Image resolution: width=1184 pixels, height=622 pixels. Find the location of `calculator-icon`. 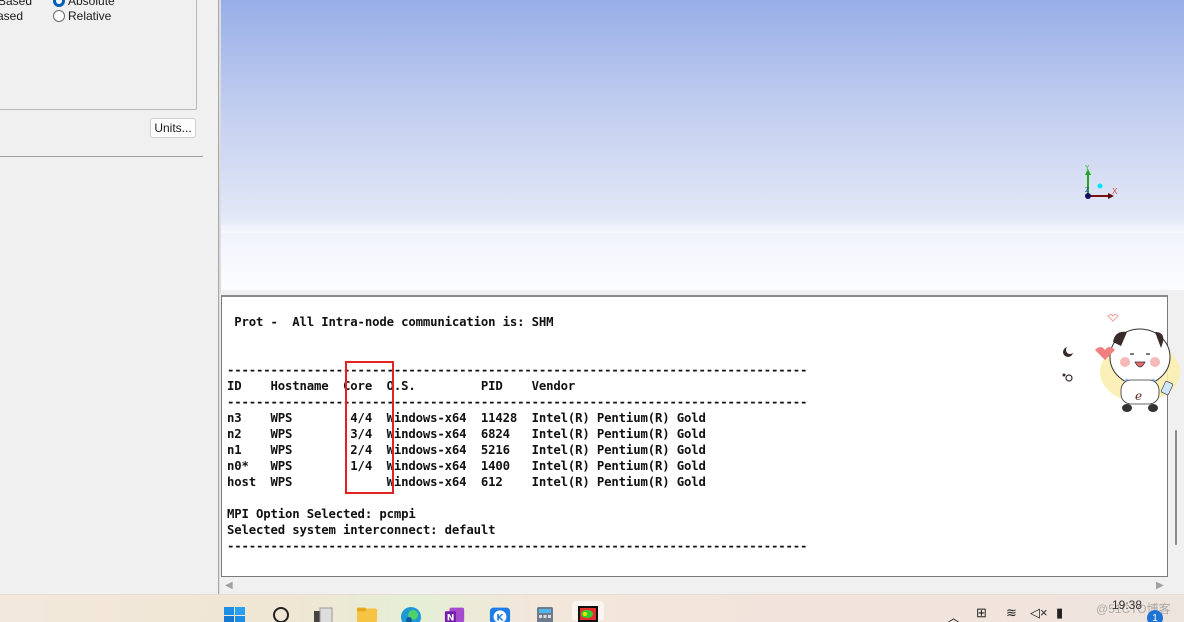

calculator-icon is located at coordinates (545, 614).